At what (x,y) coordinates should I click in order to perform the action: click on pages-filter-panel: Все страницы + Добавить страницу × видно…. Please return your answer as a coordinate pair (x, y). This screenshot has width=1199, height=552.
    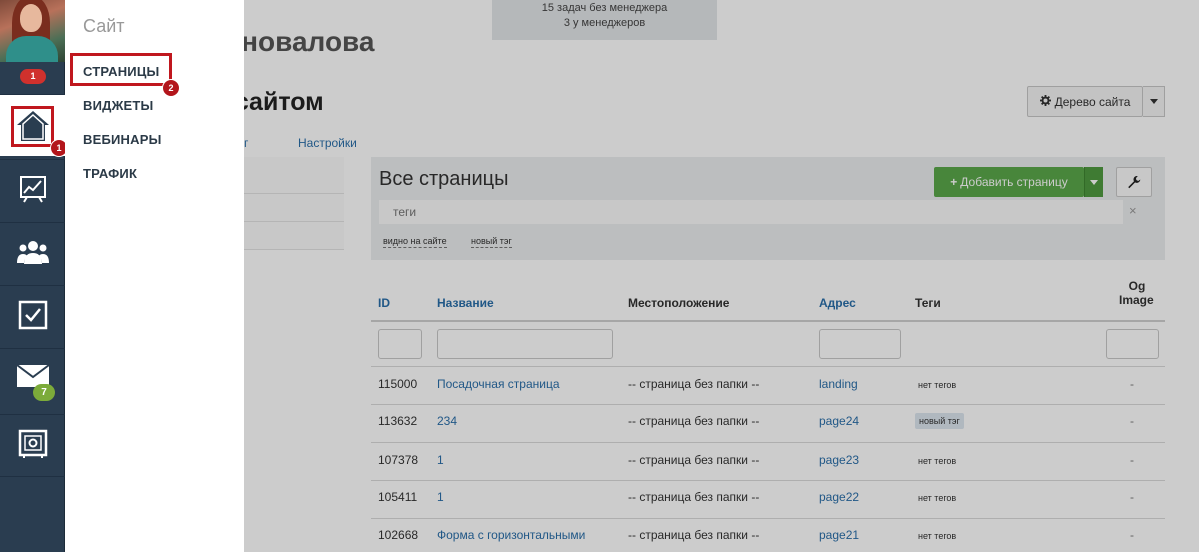
    Looking at the image, I should click on (768, 208).